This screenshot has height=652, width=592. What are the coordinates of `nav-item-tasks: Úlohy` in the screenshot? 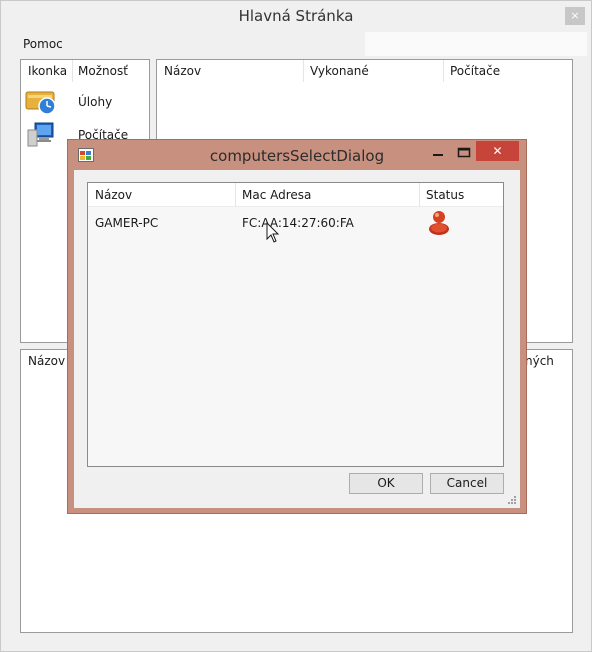 It's located at (85, 103).